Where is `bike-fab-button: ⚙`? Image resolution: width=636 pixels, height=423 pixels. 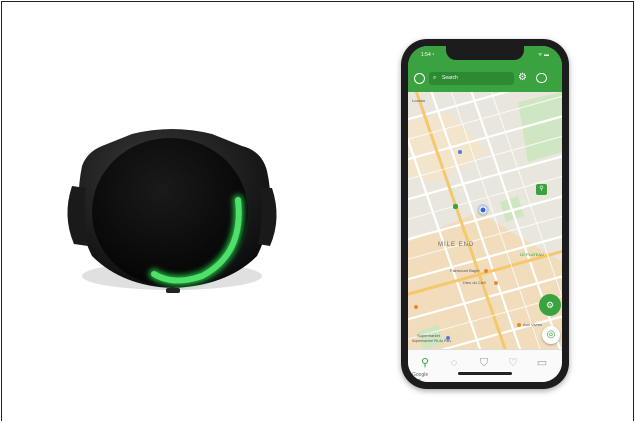
bike-fab-button: ⚙ is located at coordinates (550, 305).